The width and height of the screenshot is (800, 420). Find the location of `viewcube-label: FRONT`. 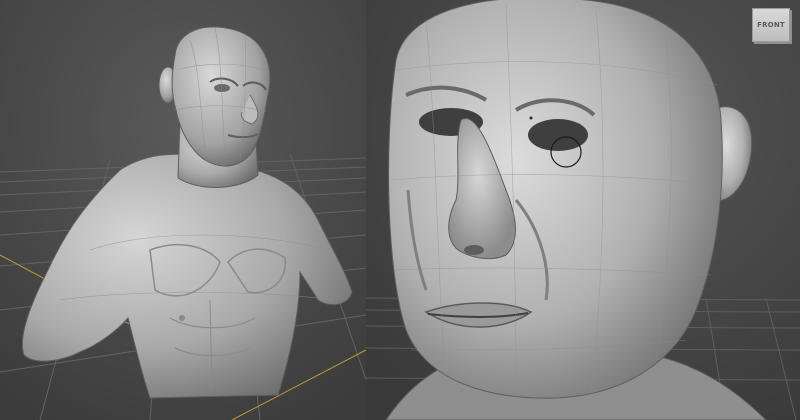

viewcube-label: FRONT is located at coordinates (771, 25).